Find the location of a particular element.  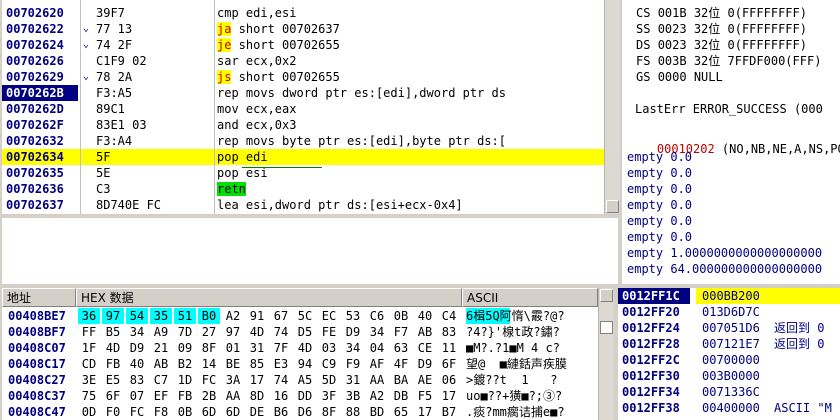

dump-byte: 0D is located at coordinates (89, 412).